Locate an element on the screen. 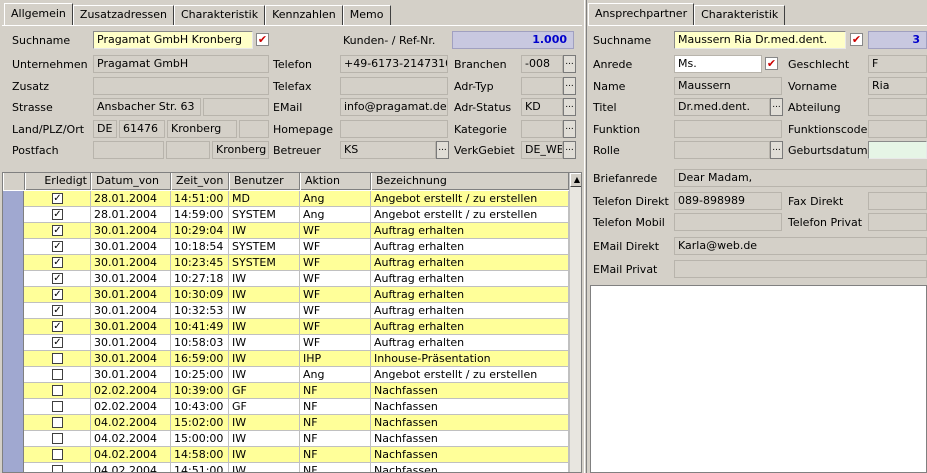 The width and height of the screenshot is (927, 473). ref-field: 1.000 is located at coordinates (513, 40).